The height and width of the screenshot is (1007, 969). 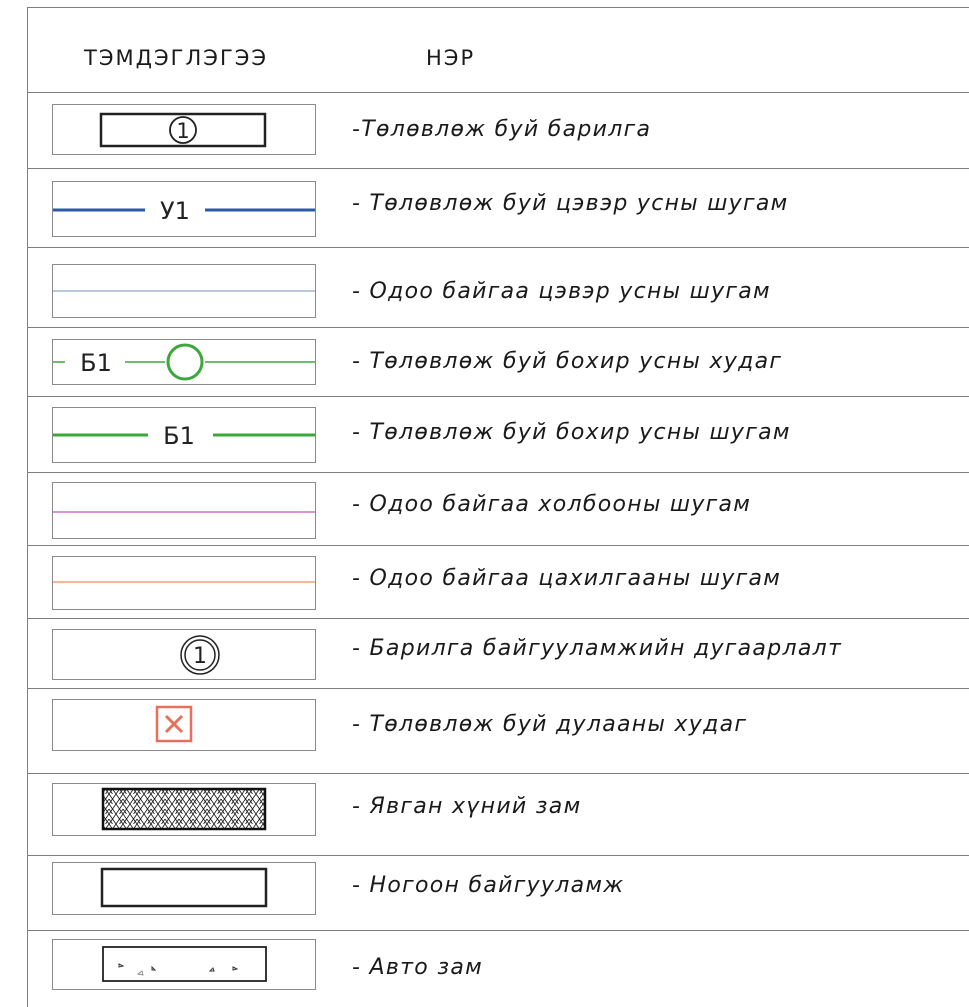 What do you see at coordinates (174, 724) in the screenshot?
I see `x-box-icon` at bounding box center [174, 724].